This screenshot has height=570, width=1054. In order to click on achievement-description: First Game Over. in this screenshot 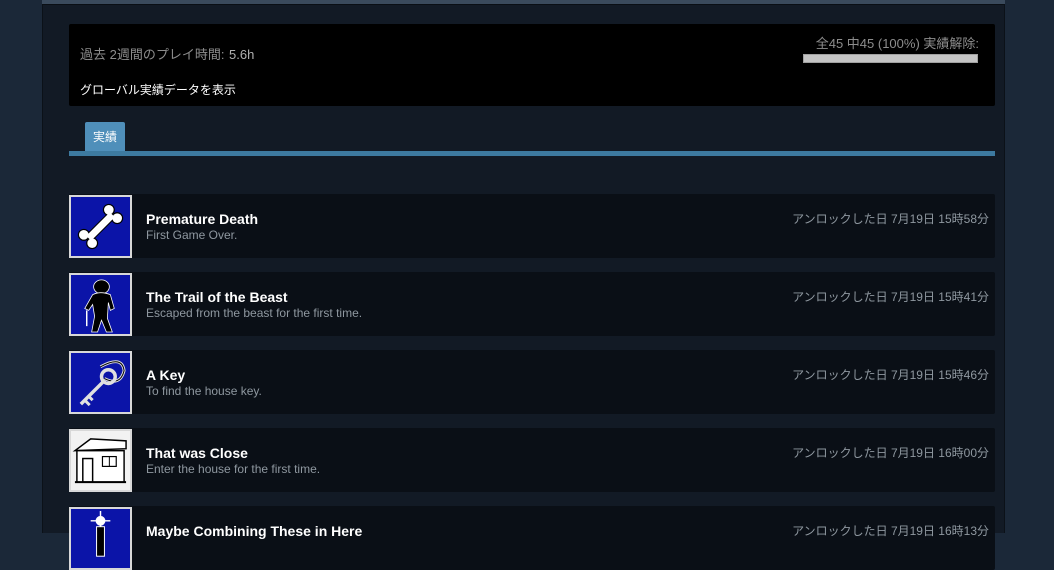, I will do `click(192, 235)`.